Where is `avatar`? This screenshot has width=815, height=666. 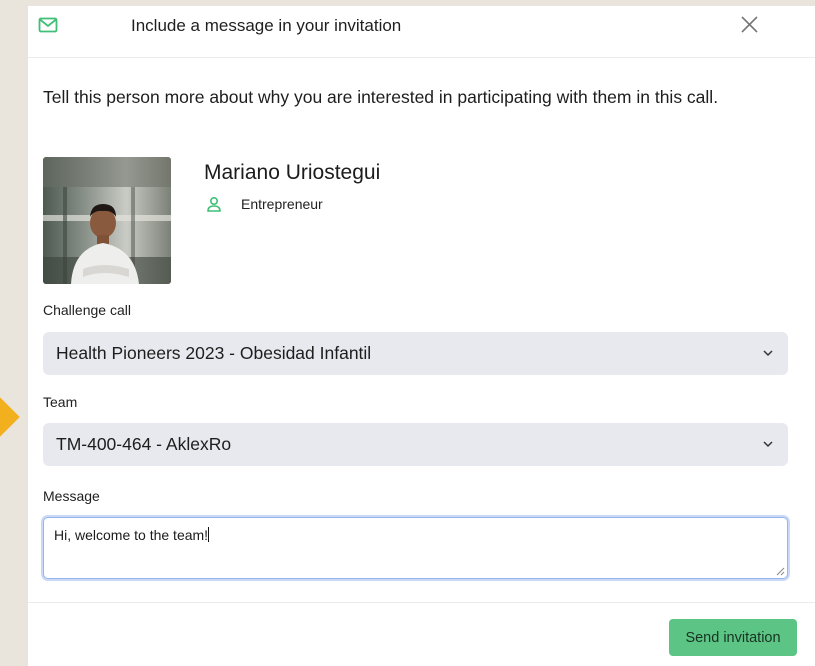 avatar is located at coordinates (107, 220).